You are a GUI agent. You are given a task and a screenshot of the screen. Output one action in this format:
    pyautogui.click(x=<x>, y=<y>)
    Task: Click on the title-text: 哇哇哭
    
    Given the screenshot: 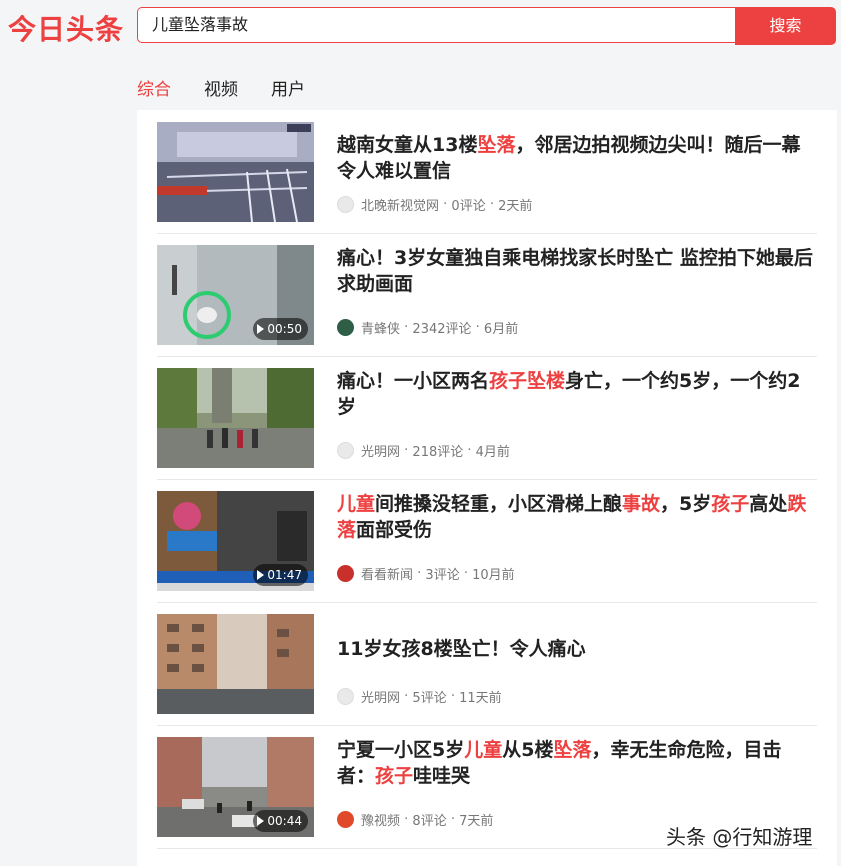 What is the action you would take?
    pyautogui.click(x=442, y=776)
    